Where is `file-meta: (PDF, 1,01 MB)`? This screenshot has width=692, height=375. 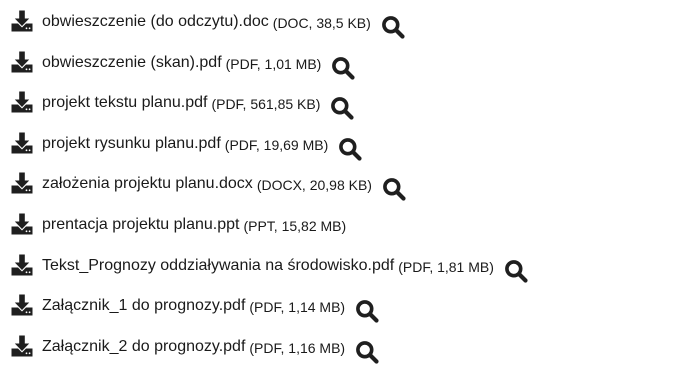
file-meta: (PDF, 1,01 MB) is located at coordinates (273, 63).